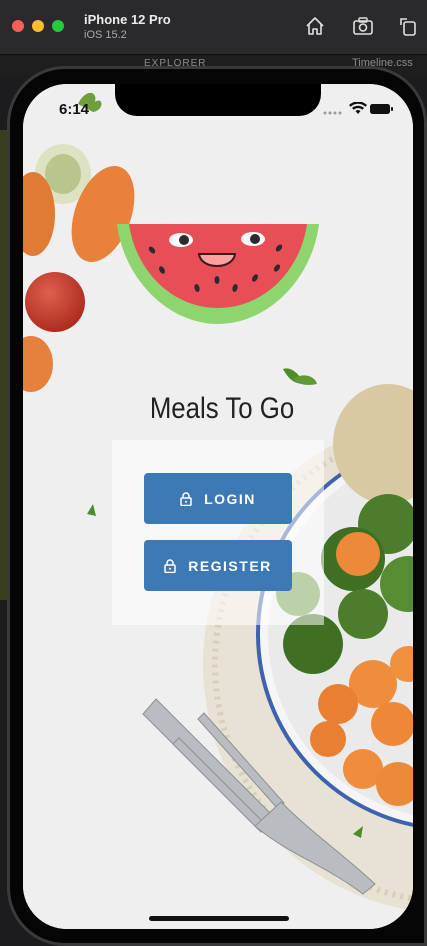 This screenshot has width=427, height=946. I want to click on watermelon-logo, so click(218, 274).